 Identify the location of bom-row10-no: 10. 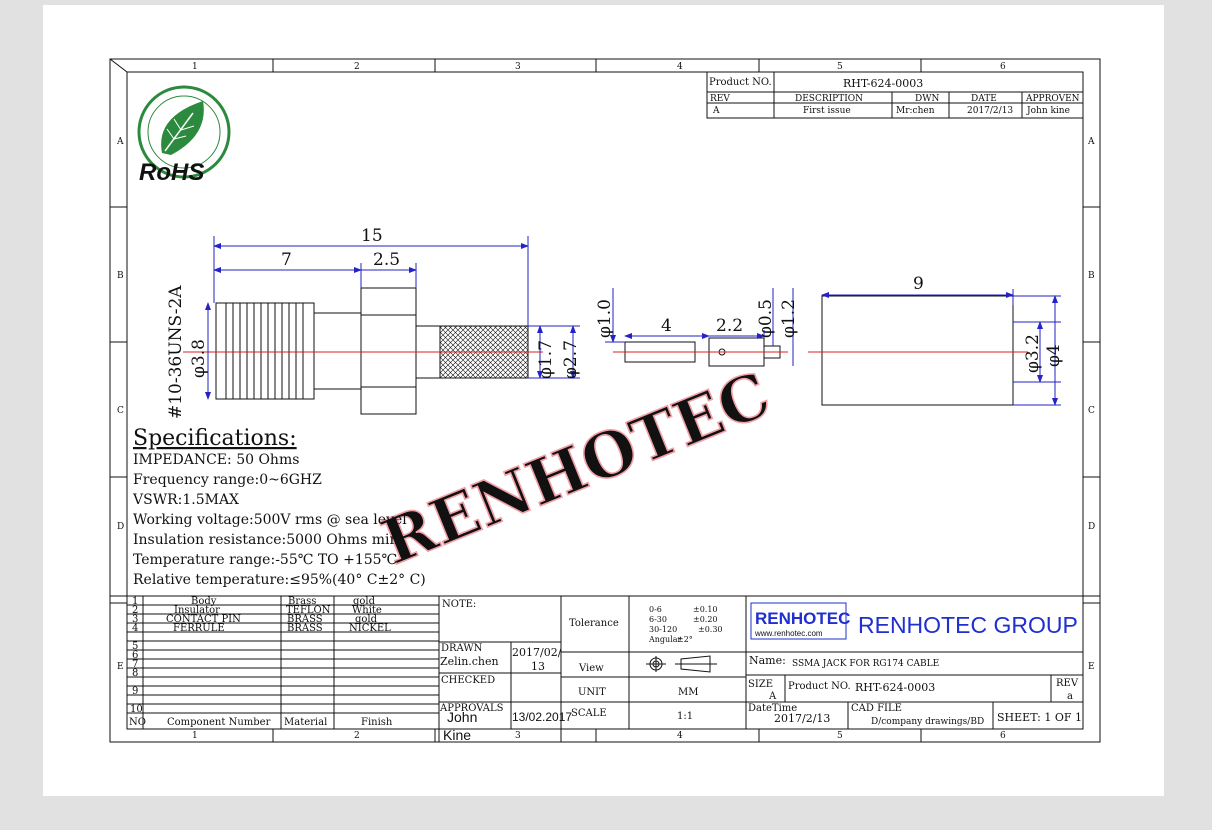
(136, 709).